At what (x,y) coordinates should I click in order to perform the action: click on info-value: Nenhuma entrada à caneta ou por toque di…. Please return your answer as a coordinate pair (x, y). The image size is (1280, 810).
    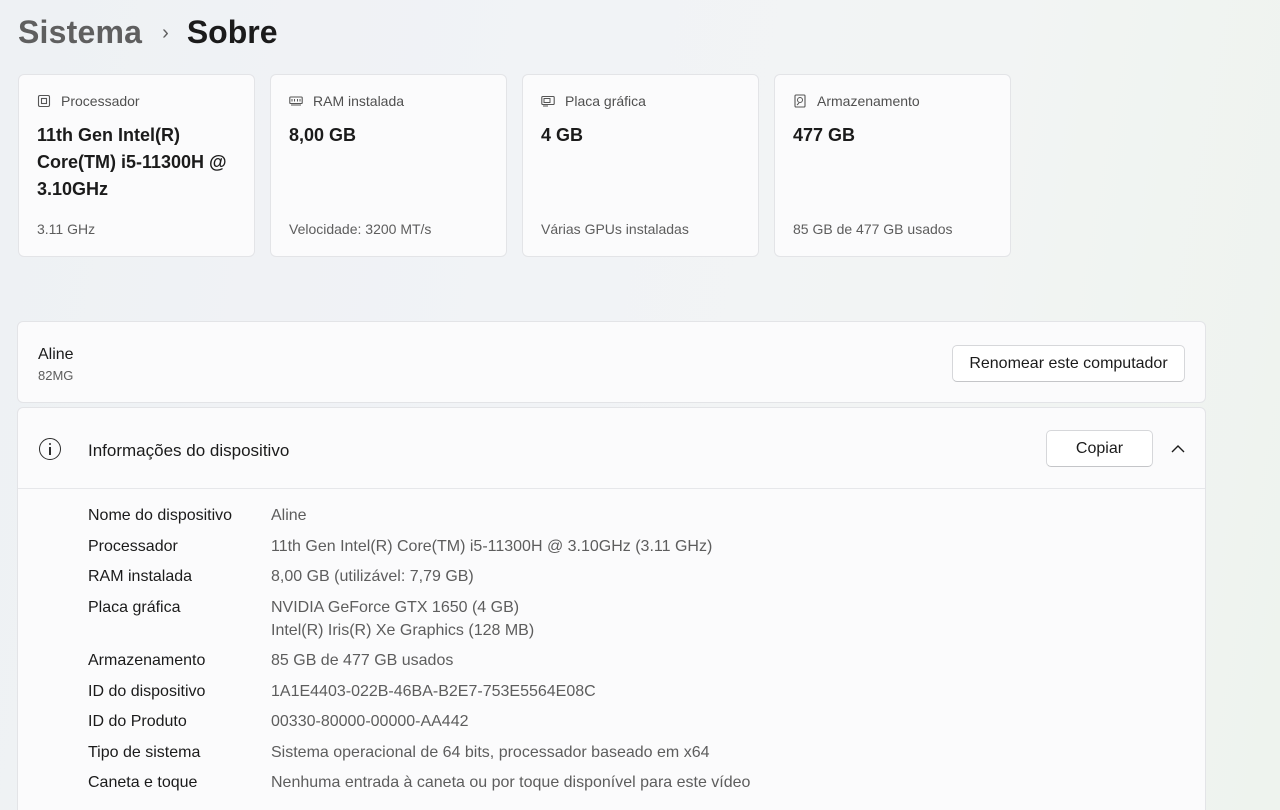
    Looking at the image, I should click on (510, 782).